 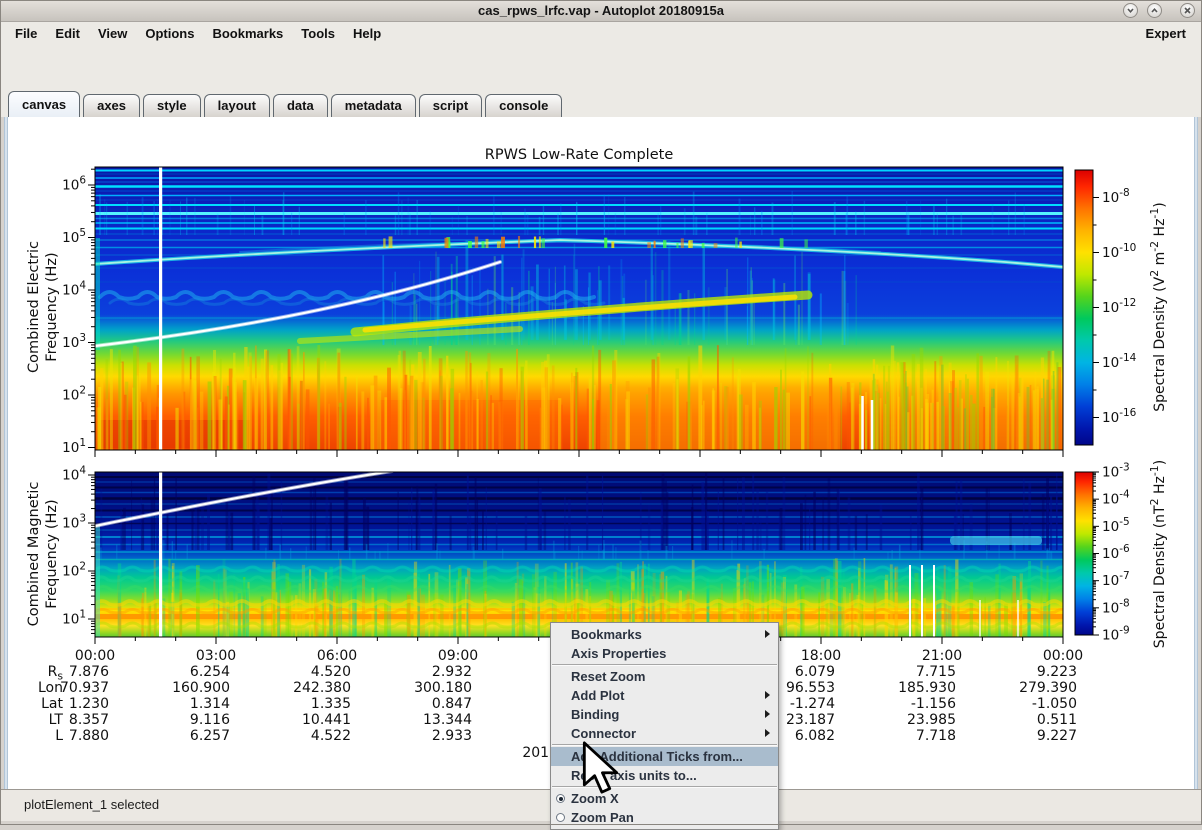 What do you see at coordinates (1054, 704) in the screenshot?
I see `svg-text: -1.050` at bounding box center [1054, 704].